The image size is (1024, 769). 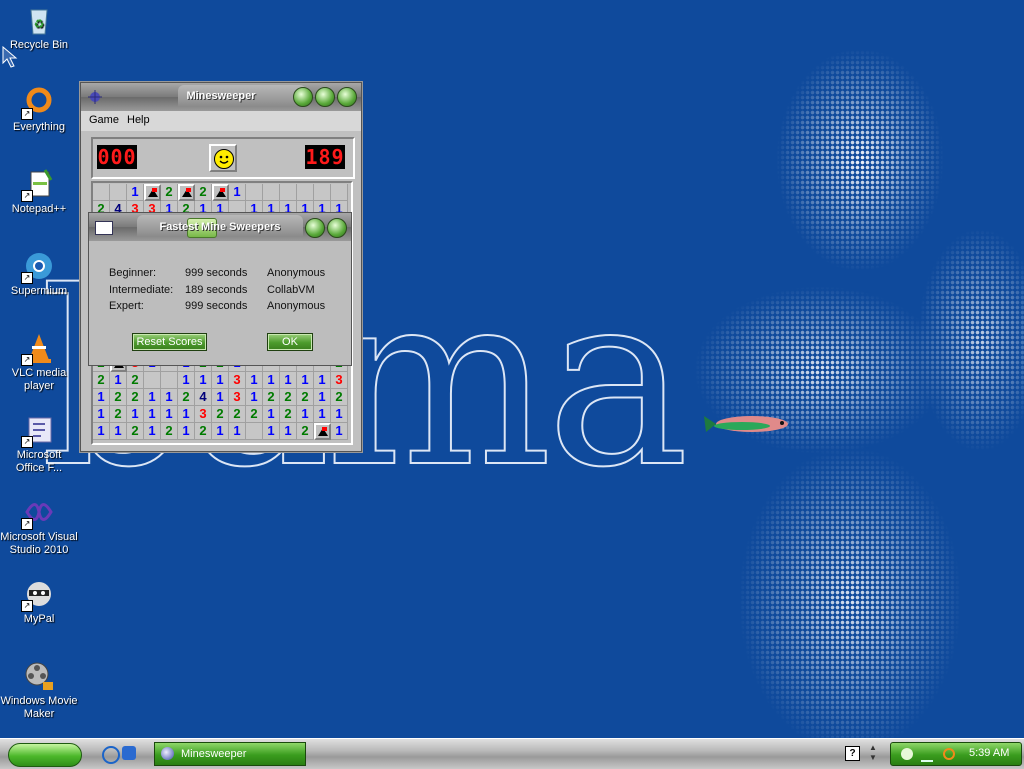 What do you see at coordinates (223, 158) in the screenshot?
I see `new-game-button` at bounding box center [223, 158].